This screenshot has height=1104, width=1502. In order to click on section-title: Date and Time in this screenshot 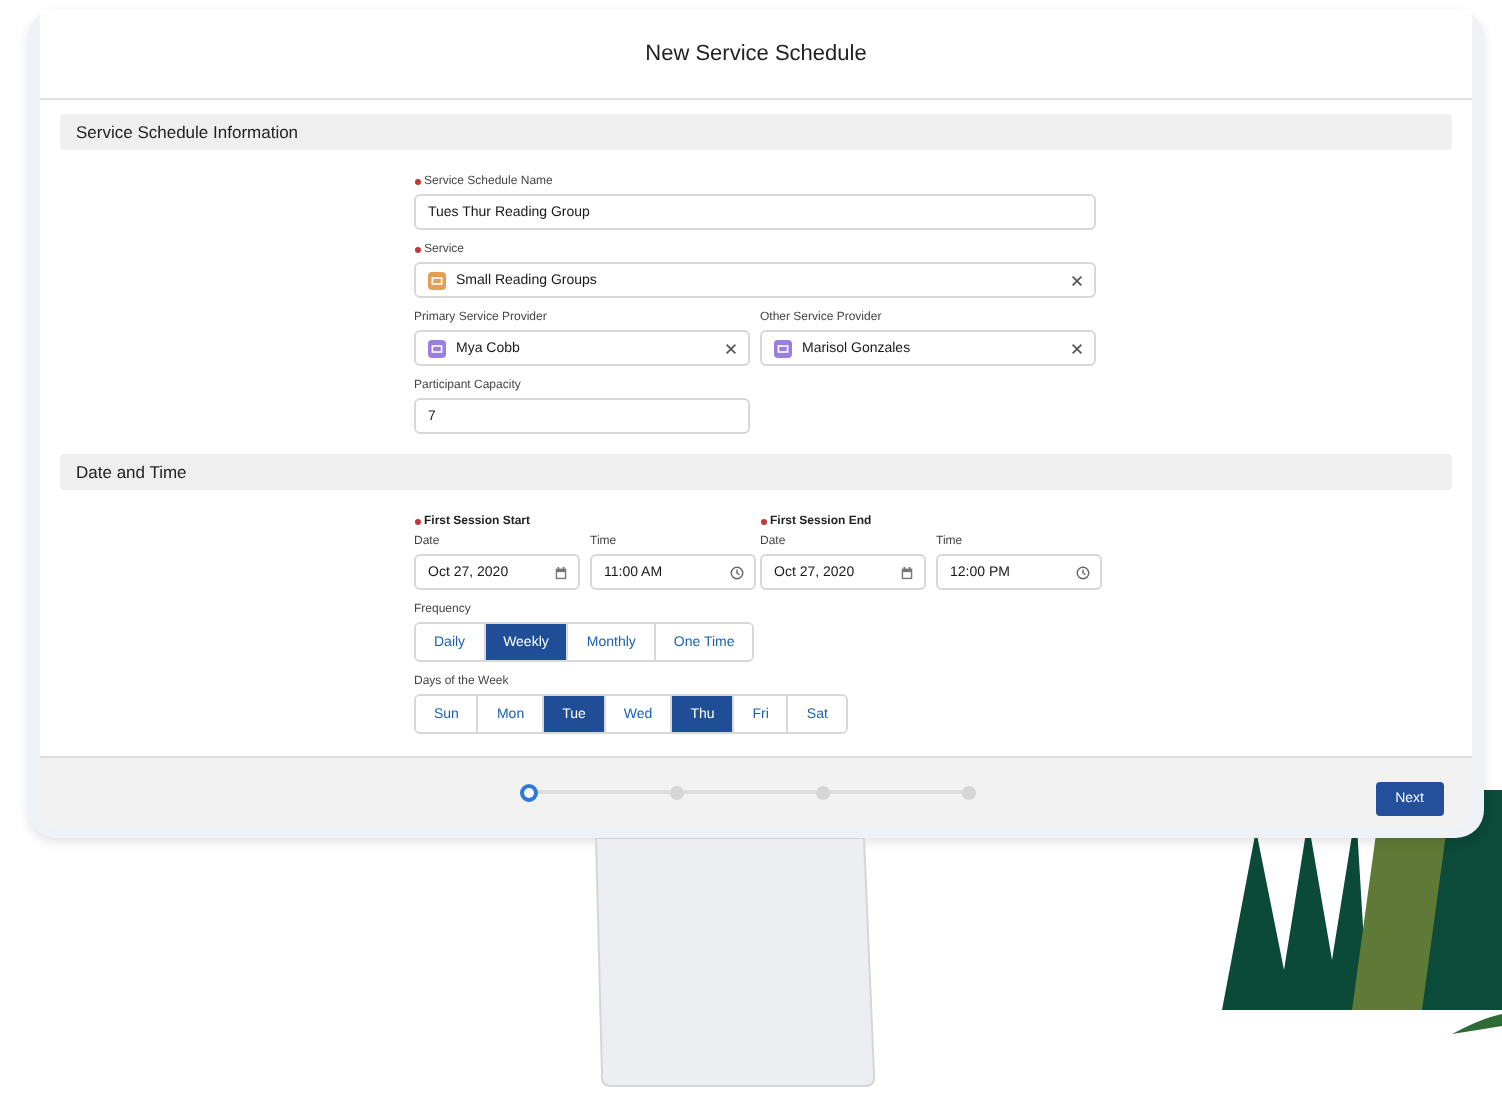, I will do `click(131, 472)`.